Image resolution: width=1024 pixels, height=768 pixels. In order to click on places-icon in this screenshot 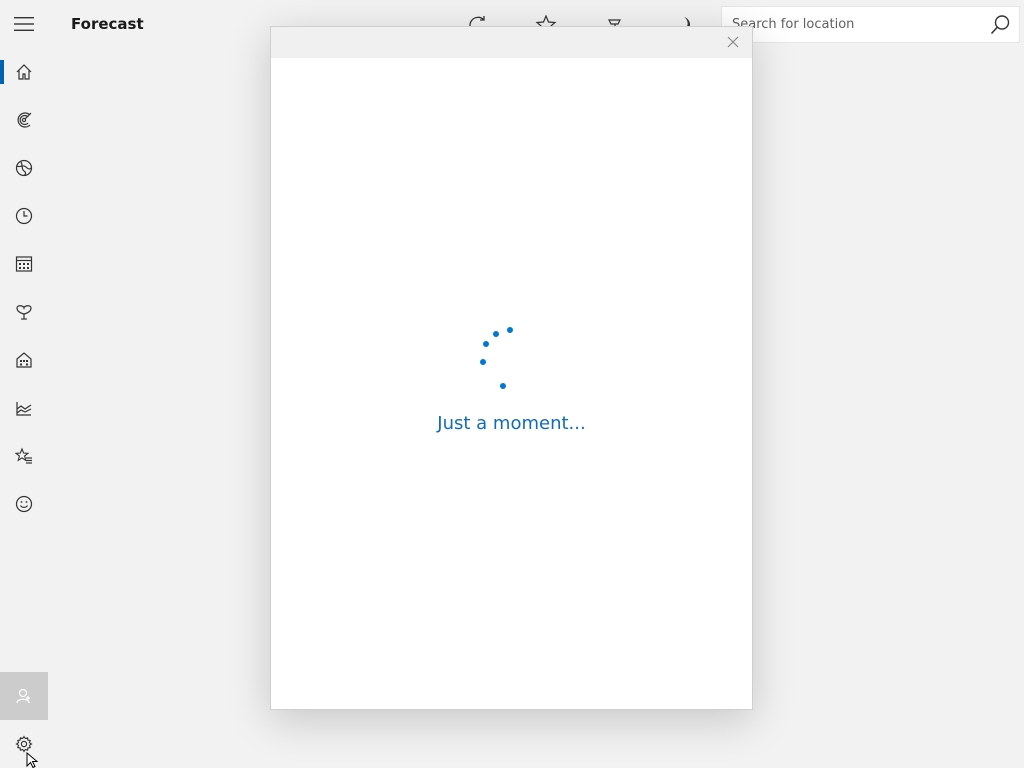, I will do `click(24, 360)`.